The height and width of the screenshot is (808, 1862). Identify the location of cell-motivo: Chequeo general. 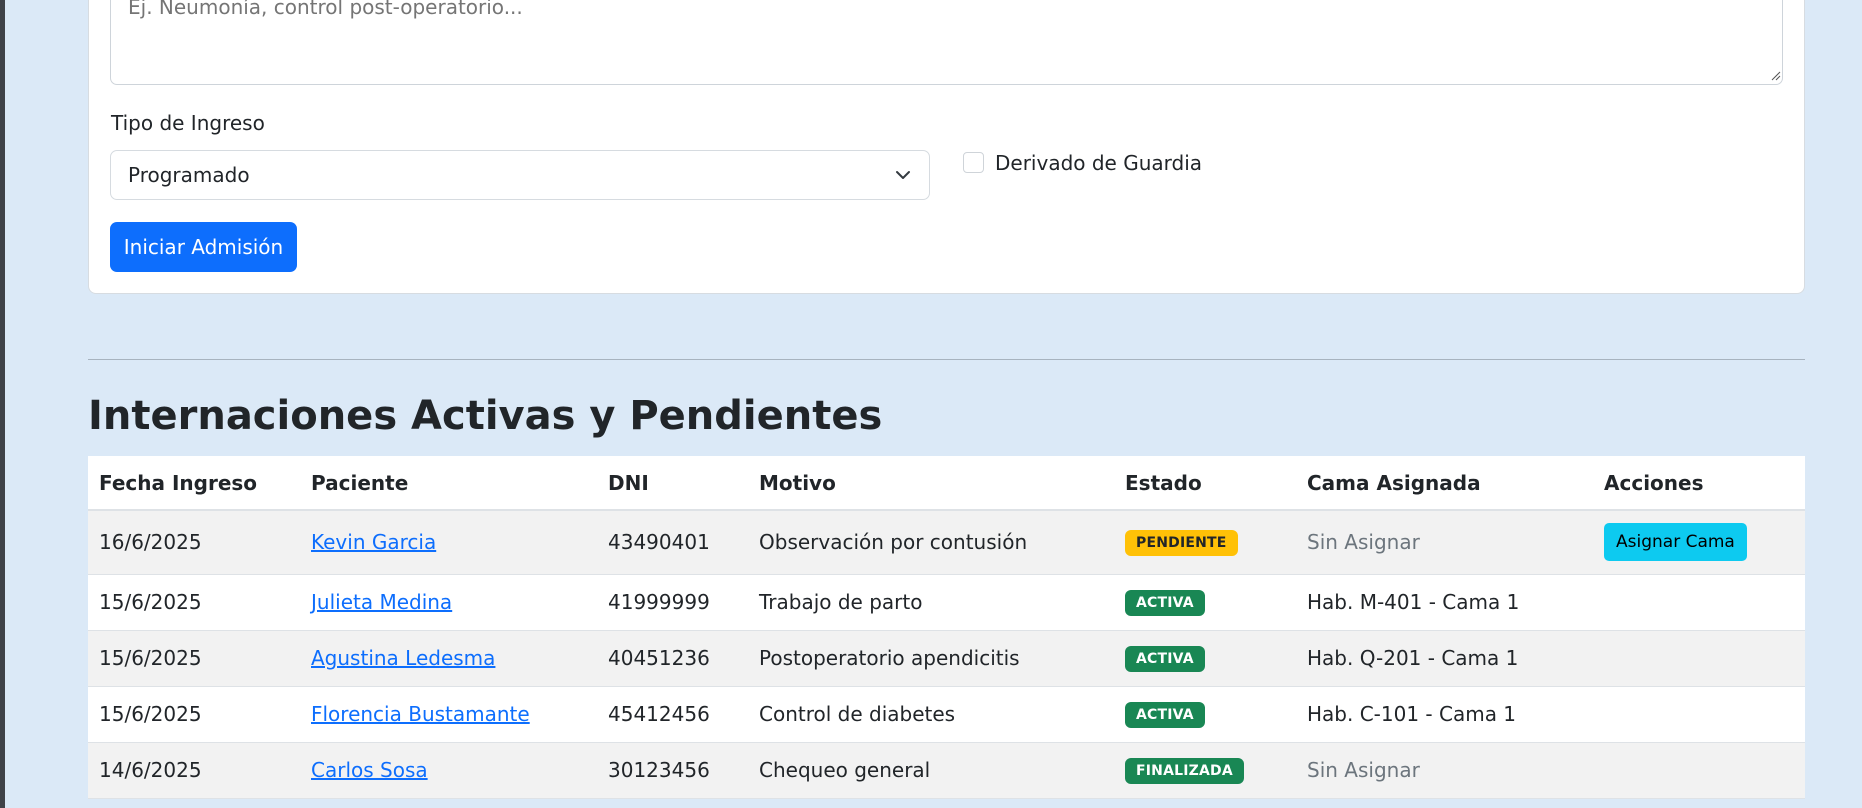
(931, 770).